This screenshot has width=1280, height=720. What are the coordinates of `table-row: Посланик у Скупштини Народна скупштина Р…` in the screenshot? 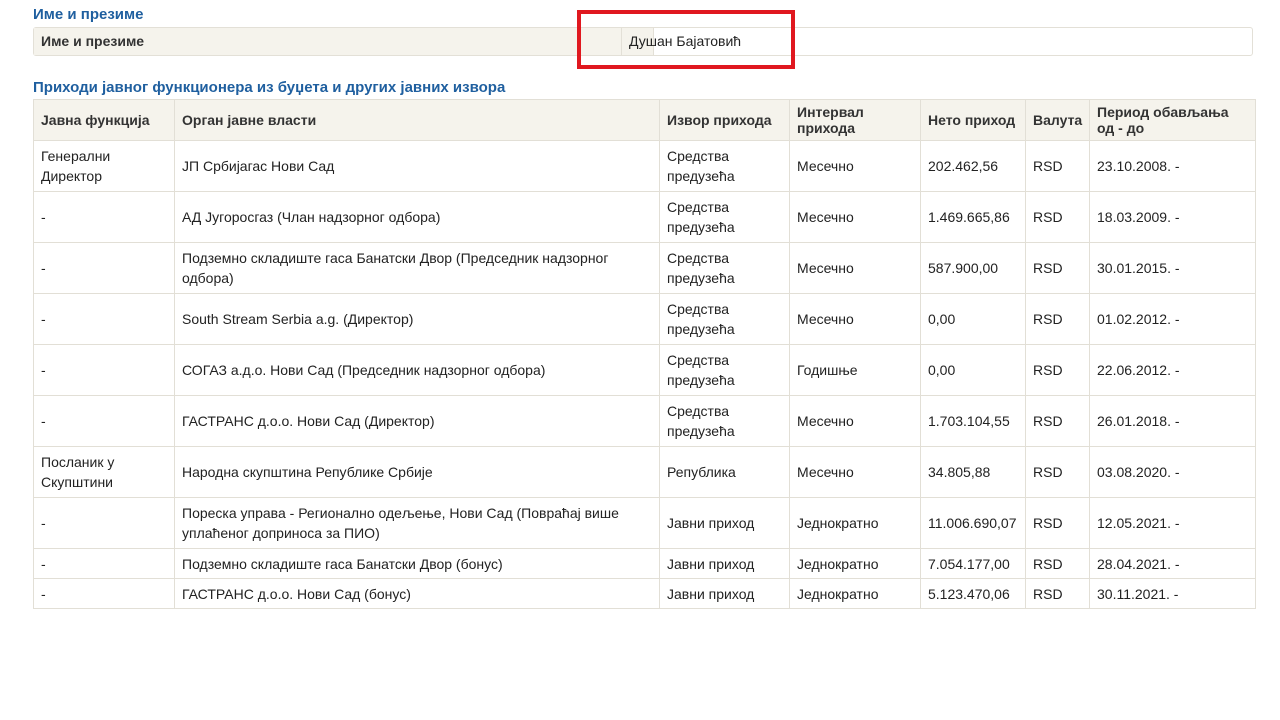 It's located at (644, 472).